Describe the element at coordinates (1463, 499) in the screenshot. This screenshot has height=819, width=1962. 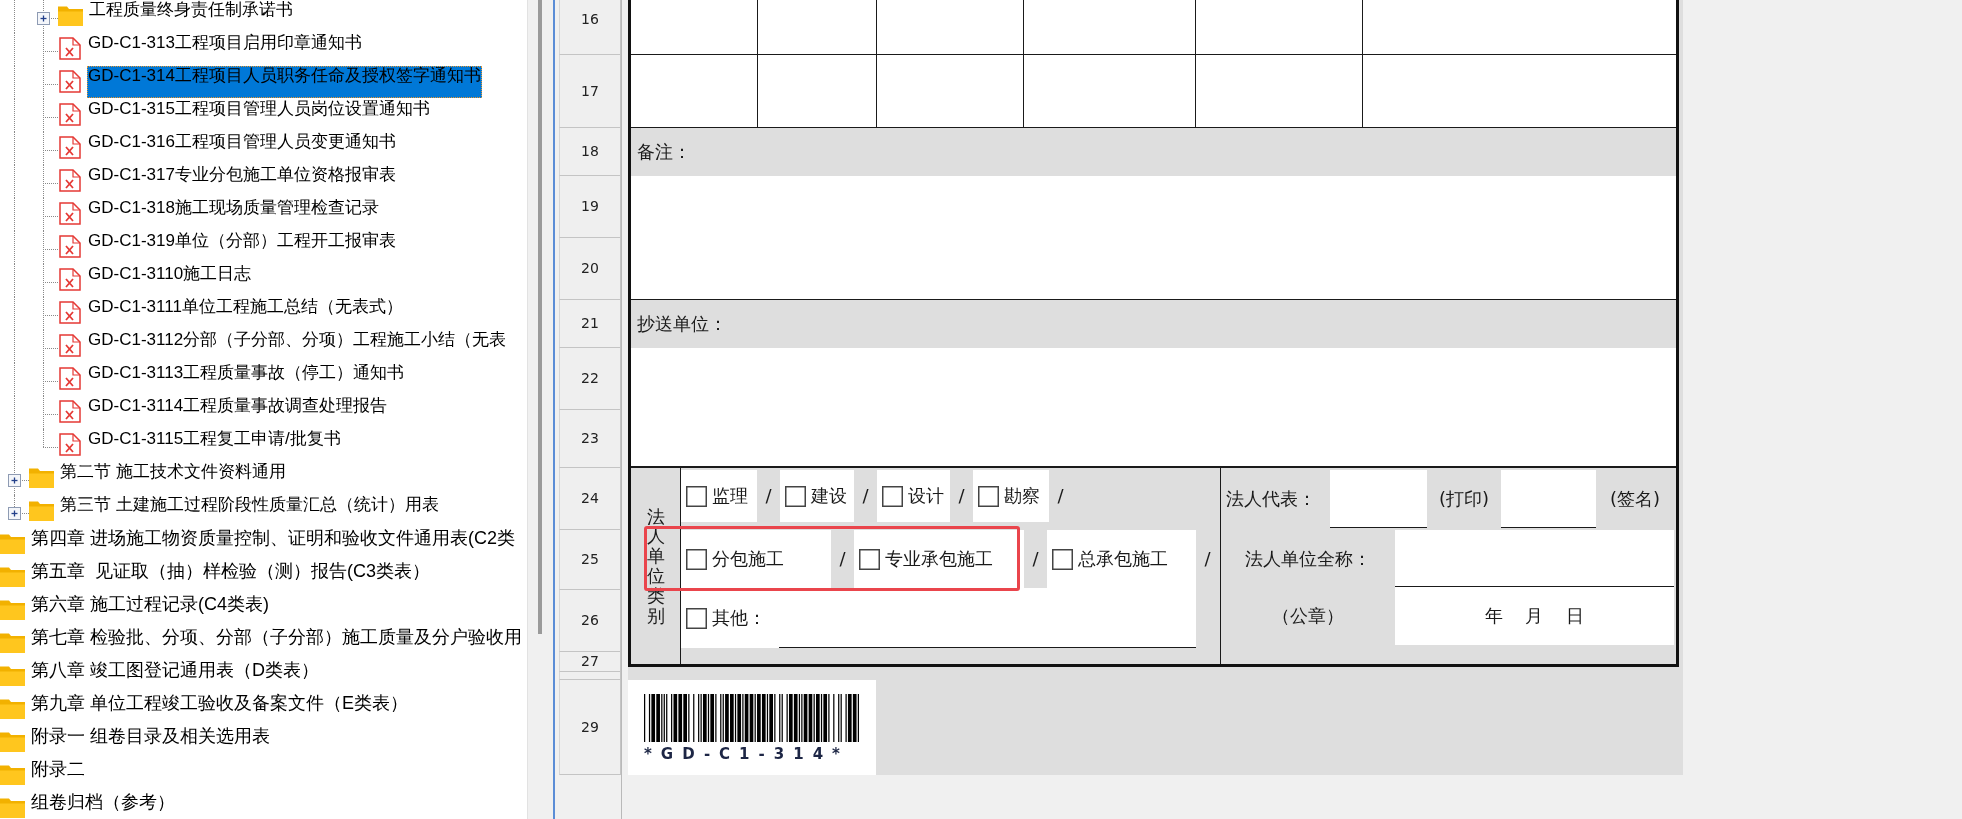
I see `print-note: (打印)` at that location.